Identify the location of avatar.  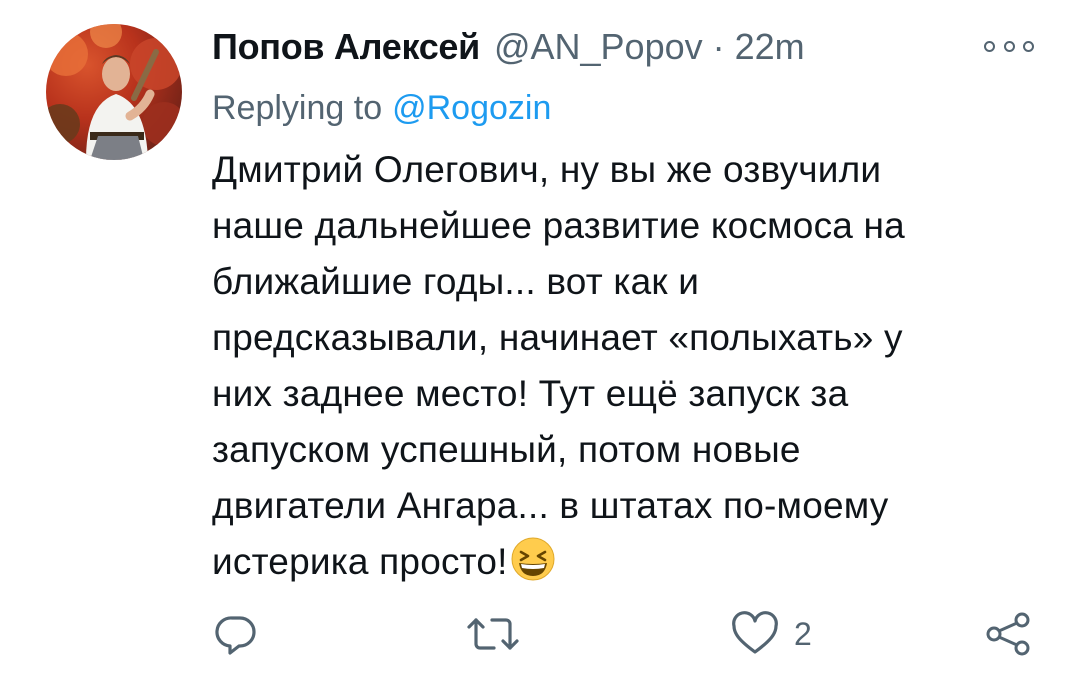
(114, 92).